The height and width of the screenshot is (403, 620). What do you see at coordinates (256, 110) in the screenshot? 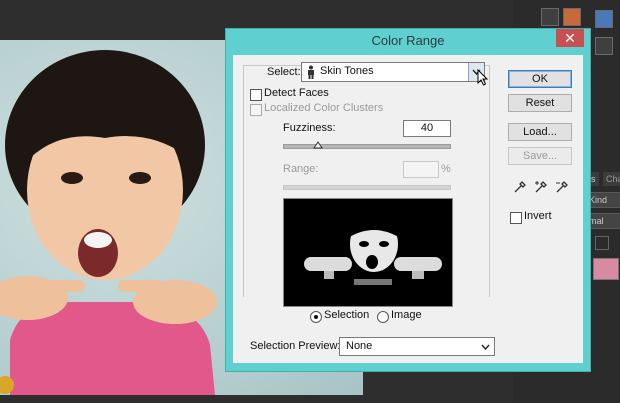
I see `localized-color-clusters-checkbox` at bounding box center [256, 110].